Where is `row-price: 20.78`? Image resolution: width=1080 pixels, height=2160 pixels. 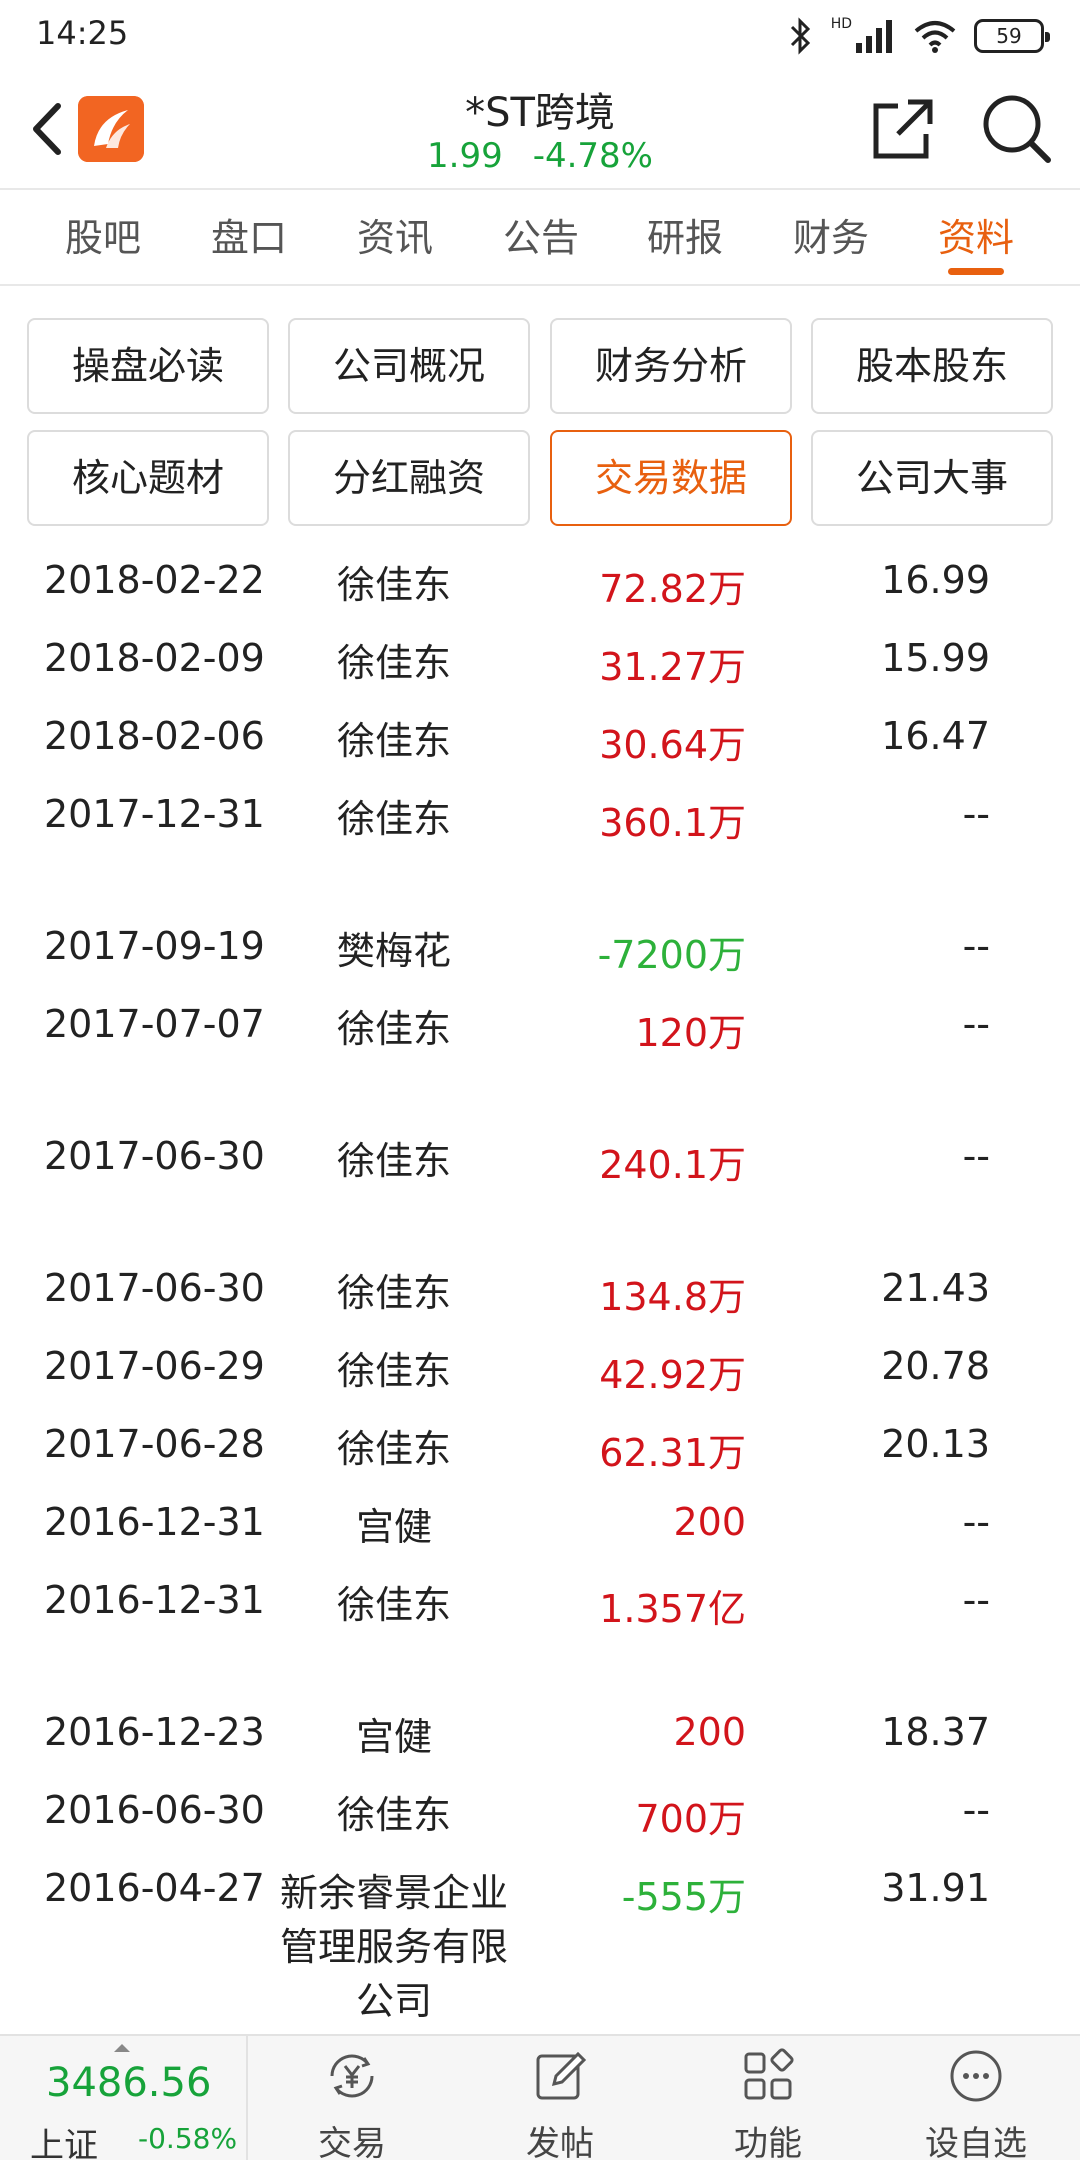 row-price: 20.78 is located at coordinates (935, 1366).